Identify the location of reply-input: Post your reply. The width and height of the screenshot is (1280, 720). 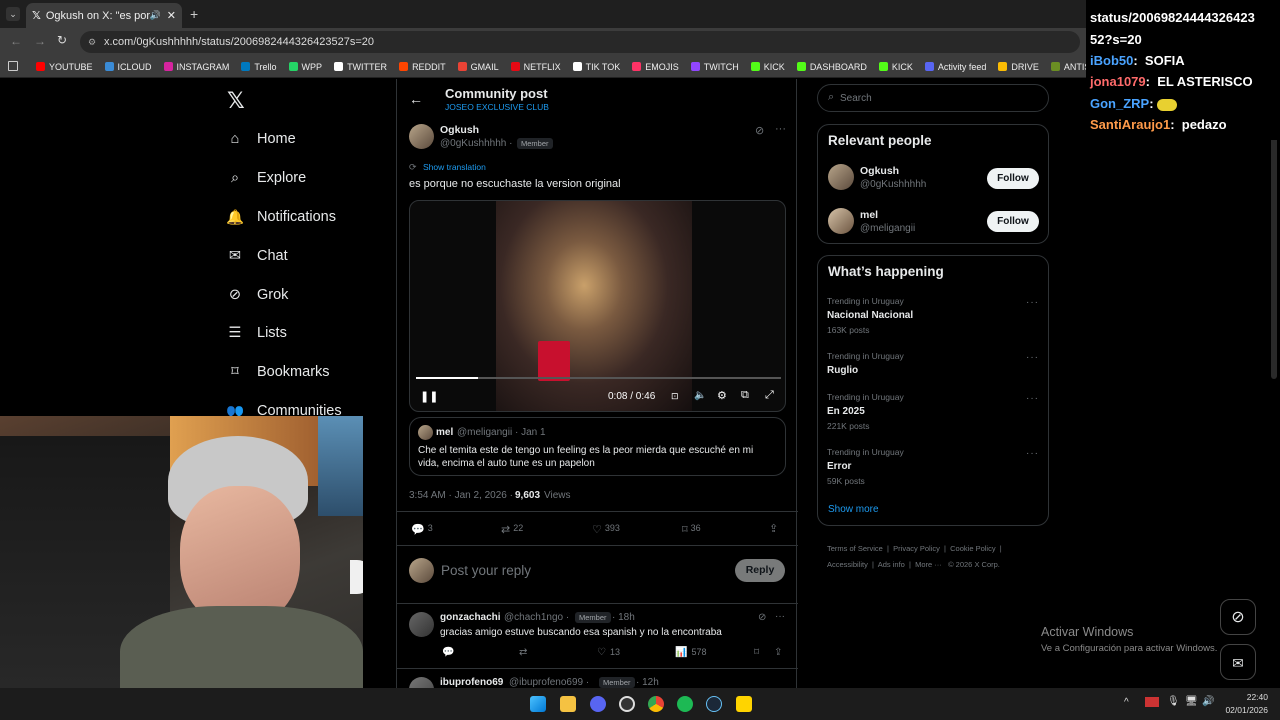
(486, 570).